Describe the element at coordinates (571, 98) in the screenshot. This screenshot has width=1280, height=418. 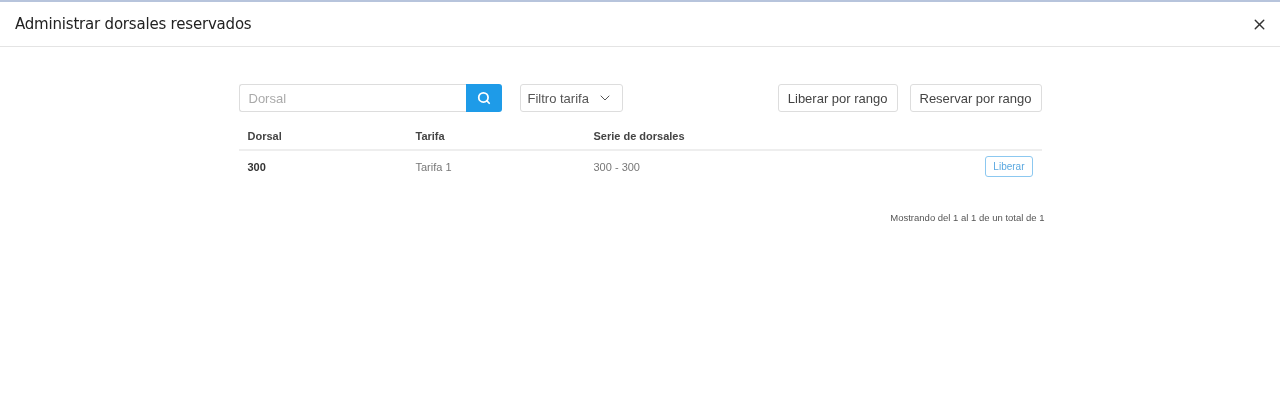
I see `filter-dropdown: Filtro tarifa` at that location.